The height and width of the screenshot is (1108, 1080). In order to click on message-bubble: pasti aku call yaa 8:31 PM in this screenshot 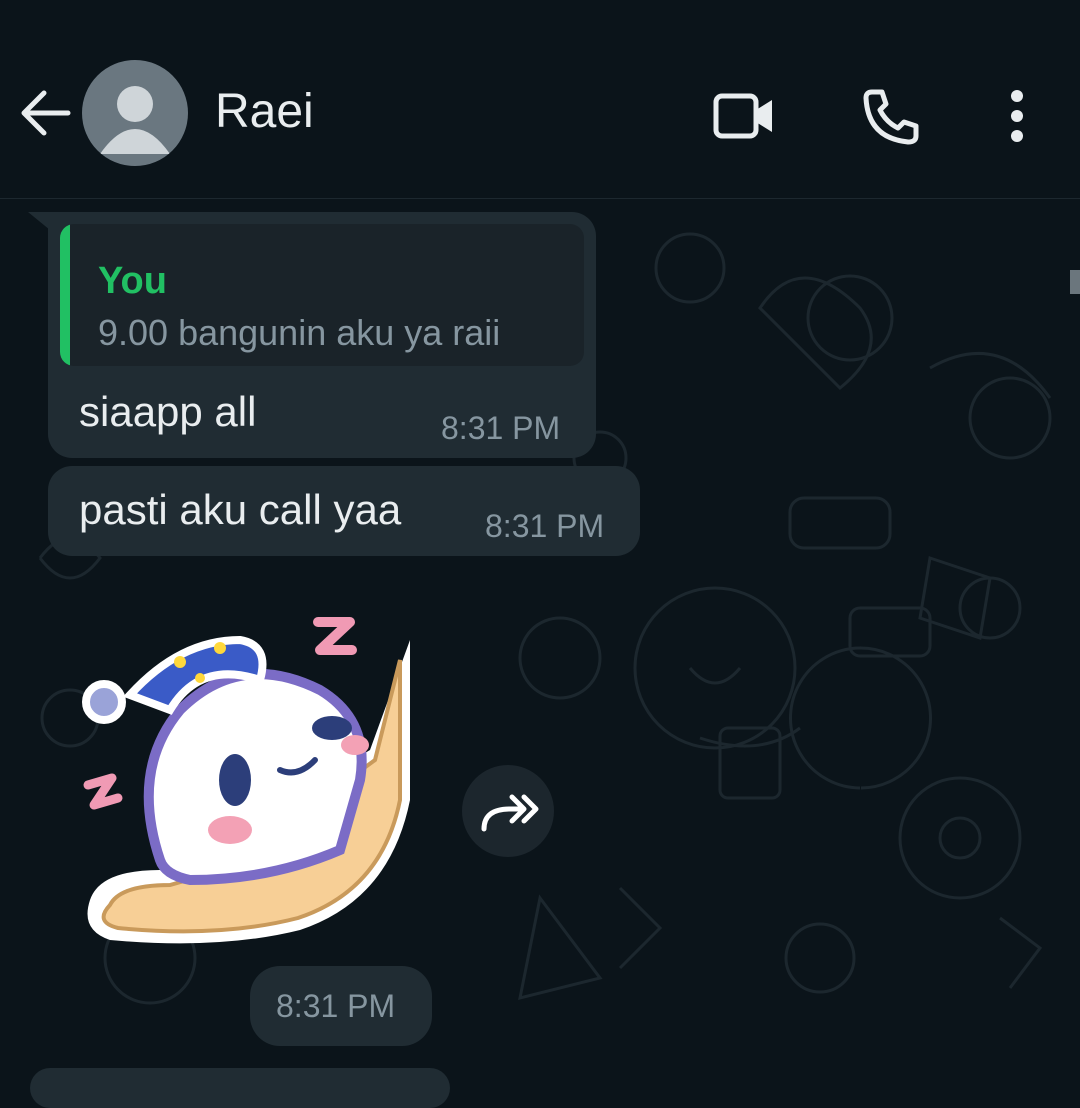, I will do `click(344, 511)`.